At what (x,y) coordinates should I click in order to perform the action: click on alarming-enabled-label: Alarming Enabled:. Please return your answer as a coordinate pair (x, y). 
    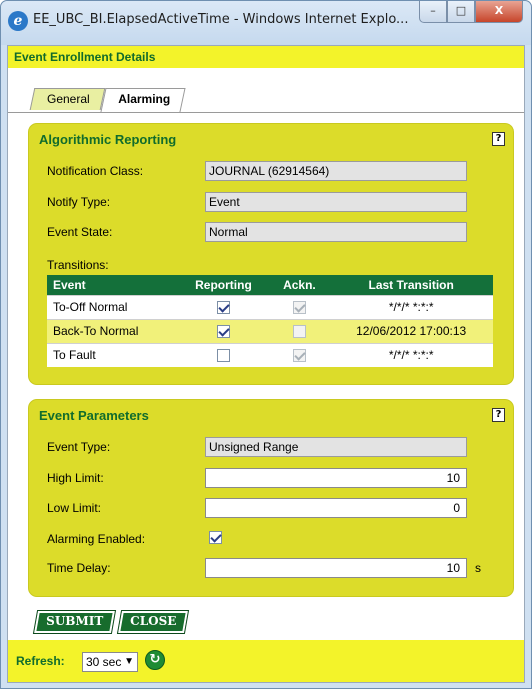
    Looking at the image, I should click on (96, 539).